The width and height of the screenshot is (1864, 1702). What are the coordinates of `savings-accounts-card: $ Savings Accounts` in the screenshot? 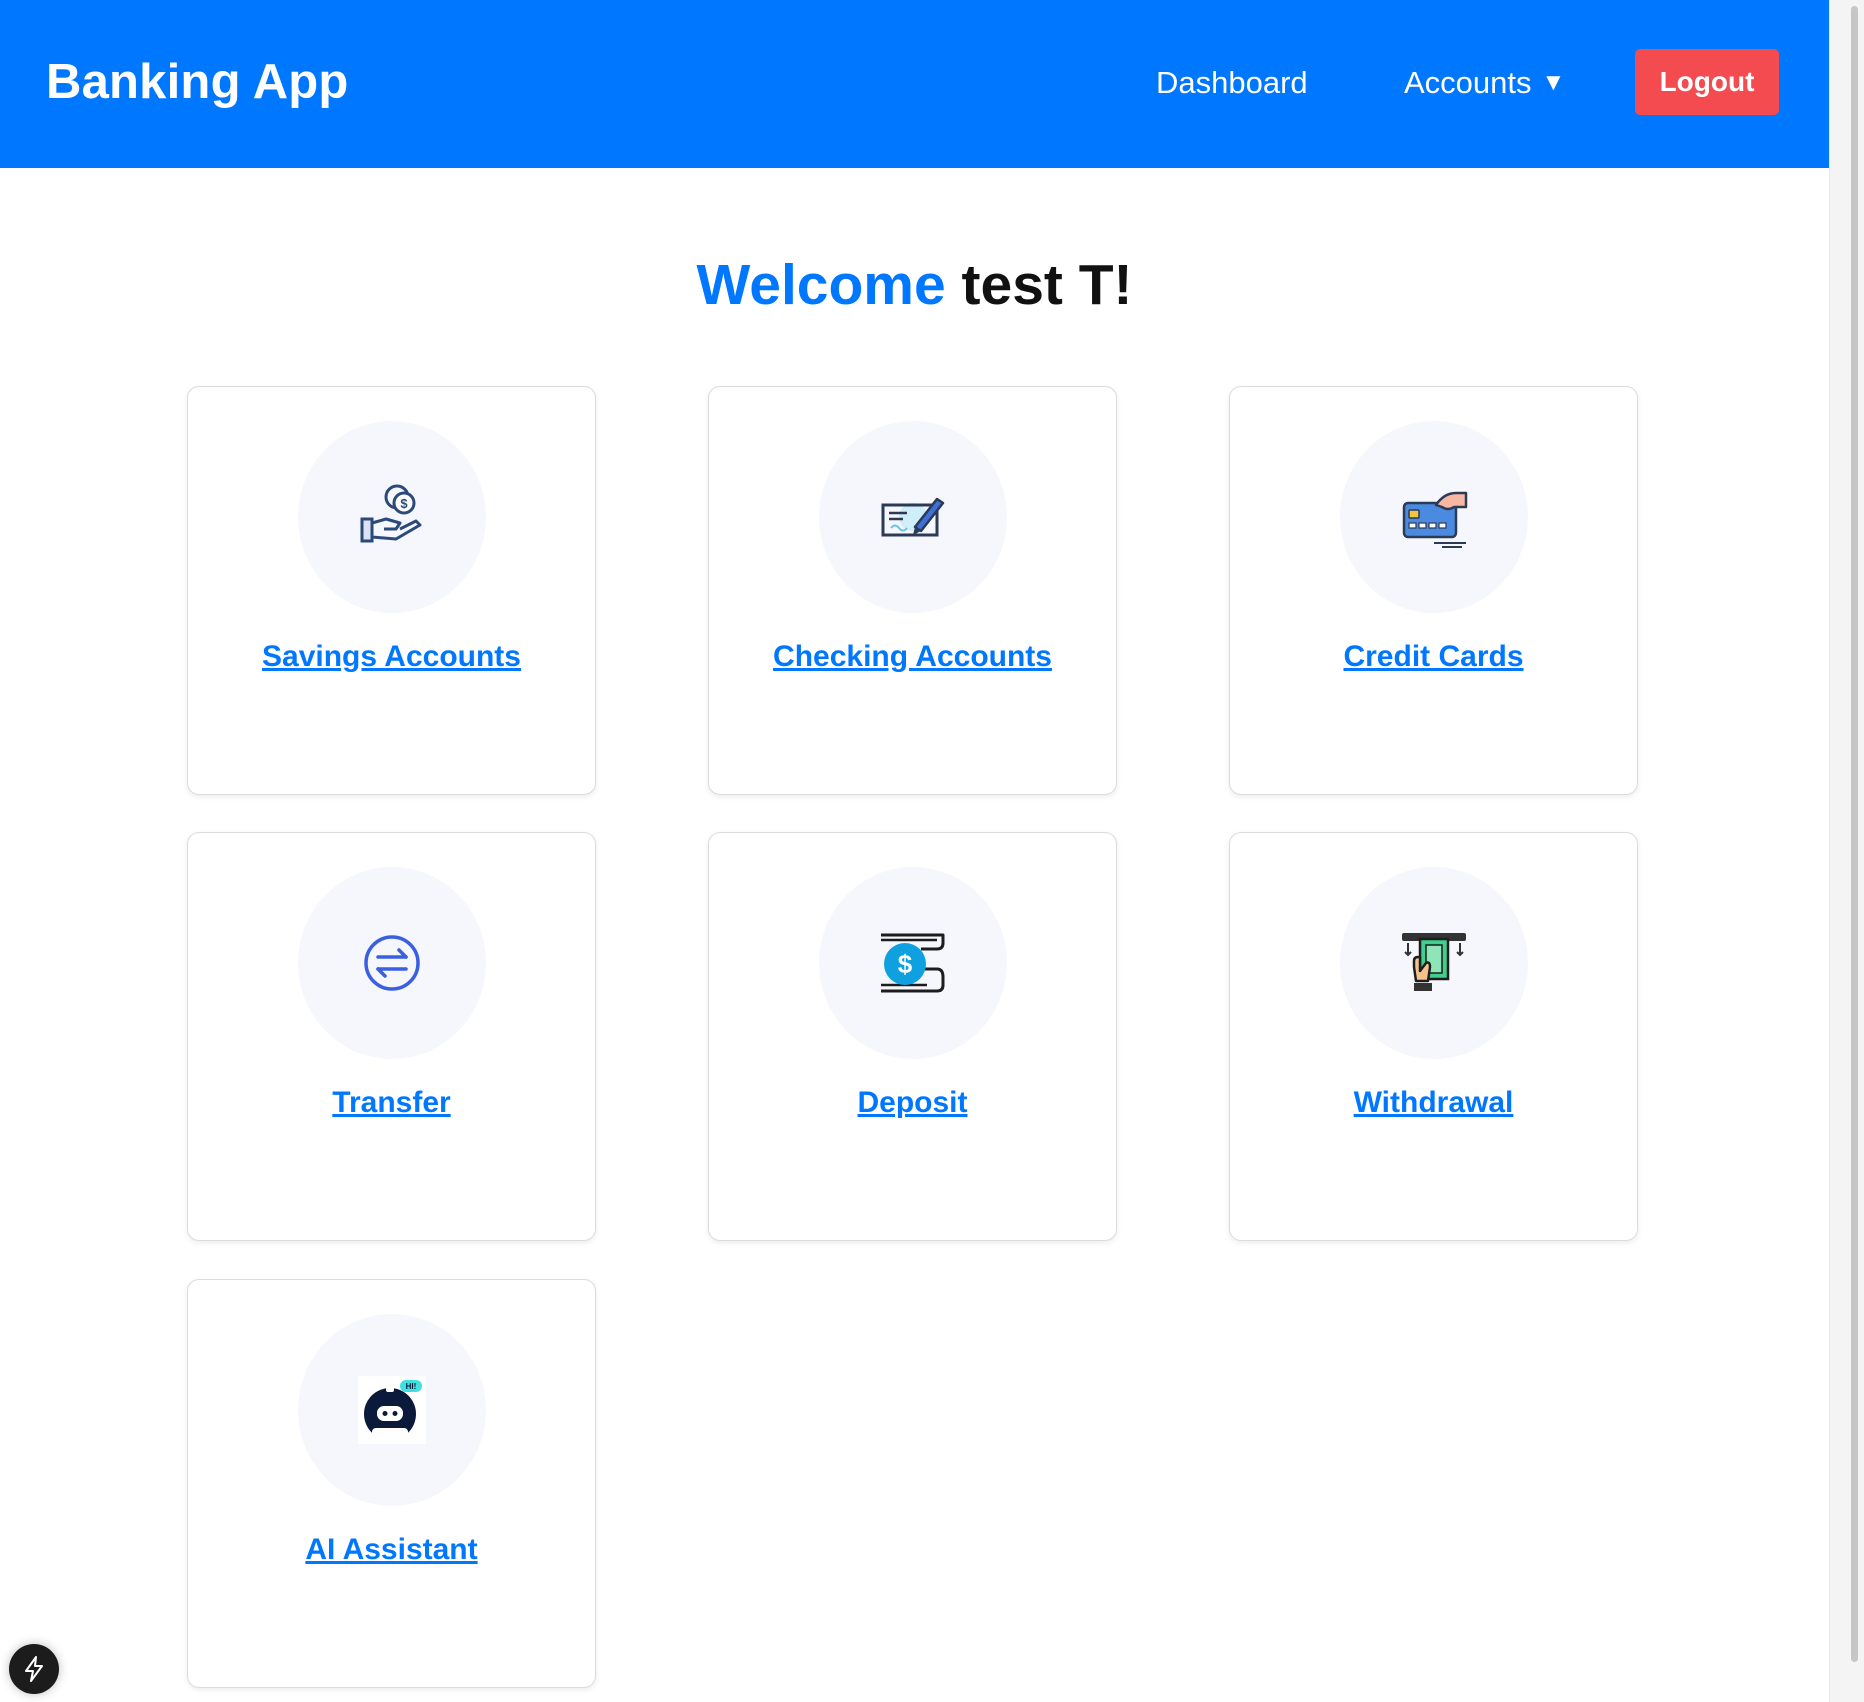 It's located at (391, 590).